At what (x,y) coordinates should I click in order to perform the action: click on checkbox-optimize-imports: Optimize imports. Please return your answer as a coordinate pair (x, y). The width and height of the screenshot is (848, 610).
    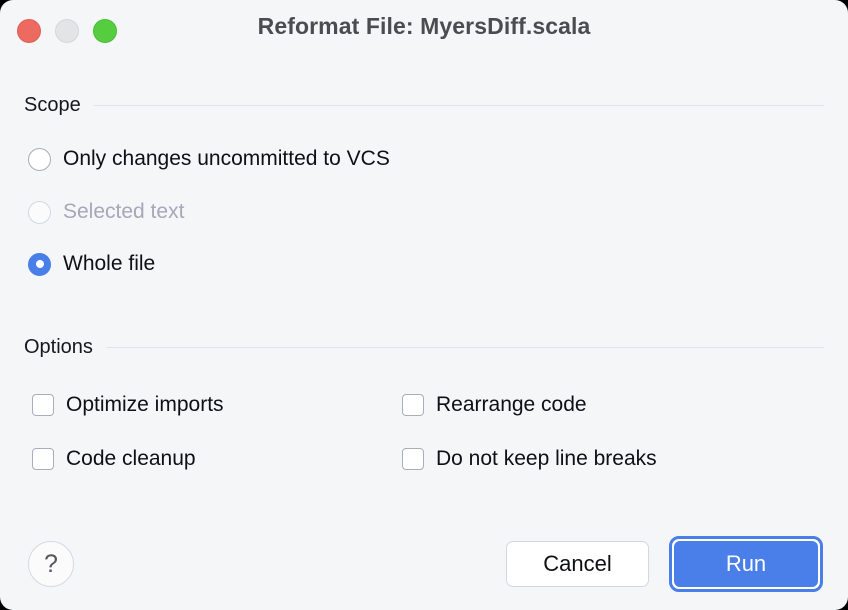
    Looking at the image, I should click on (128, 405).